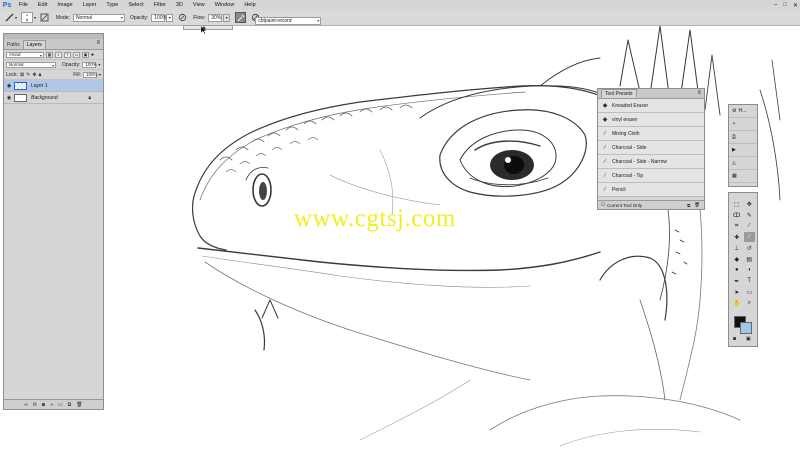  What do you see at coordinates (92, 55) in the screenshot?
I see `filter-toggle-icon: ●` at bounding box center [92, 55].